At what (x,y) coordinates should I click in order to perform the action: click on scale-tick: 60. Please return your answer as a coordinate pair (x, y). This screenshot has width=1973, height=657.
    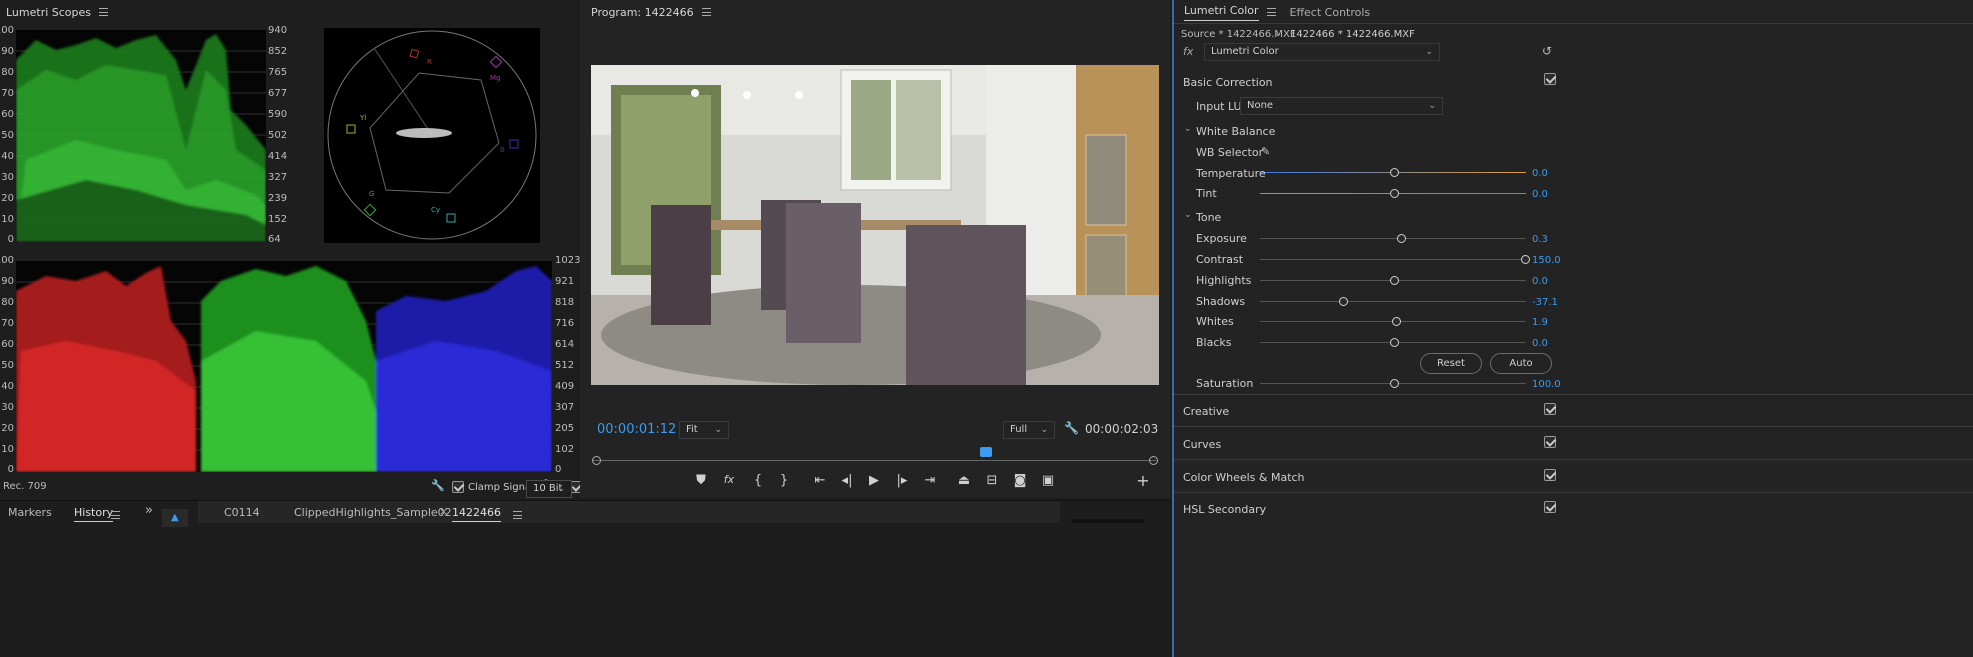
    Looking at the image, I should click on (7, 344).